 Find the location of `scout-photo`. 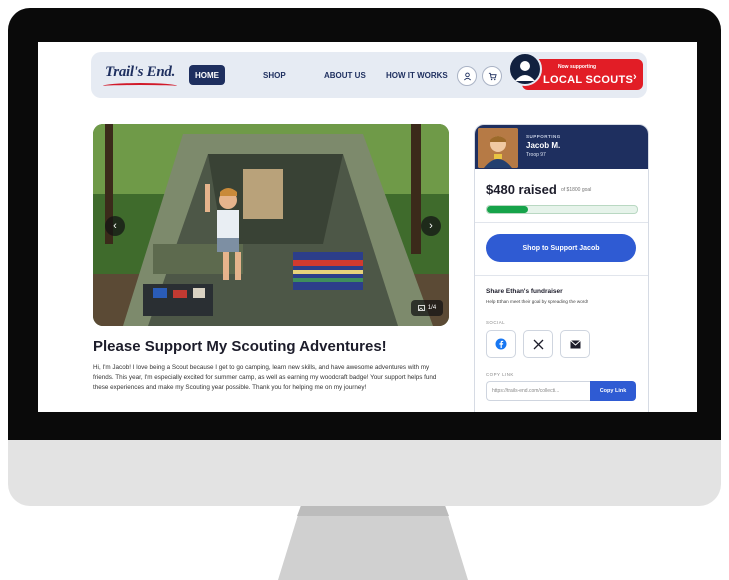

scout-photo is located at coordinates (498, 148).